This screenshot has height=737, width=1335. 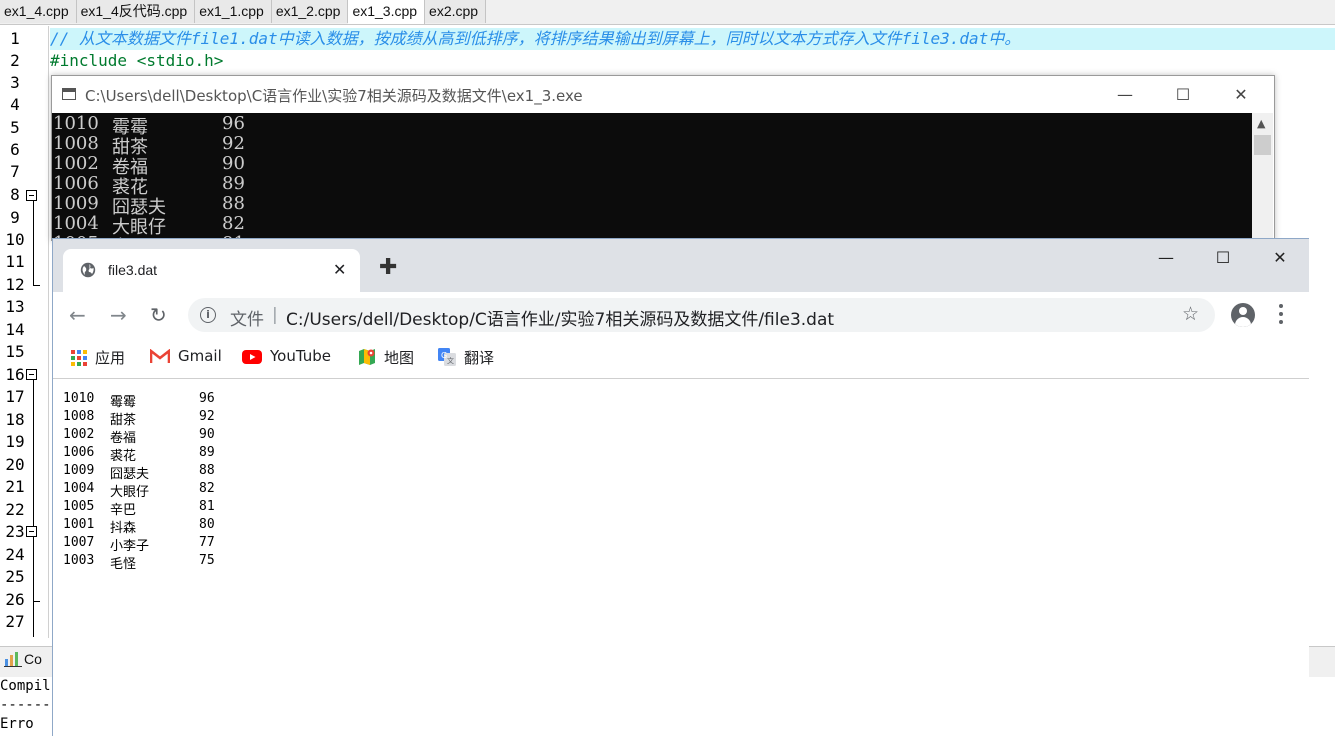 I want to click on line-number: 14, so click(x=15, y=329).